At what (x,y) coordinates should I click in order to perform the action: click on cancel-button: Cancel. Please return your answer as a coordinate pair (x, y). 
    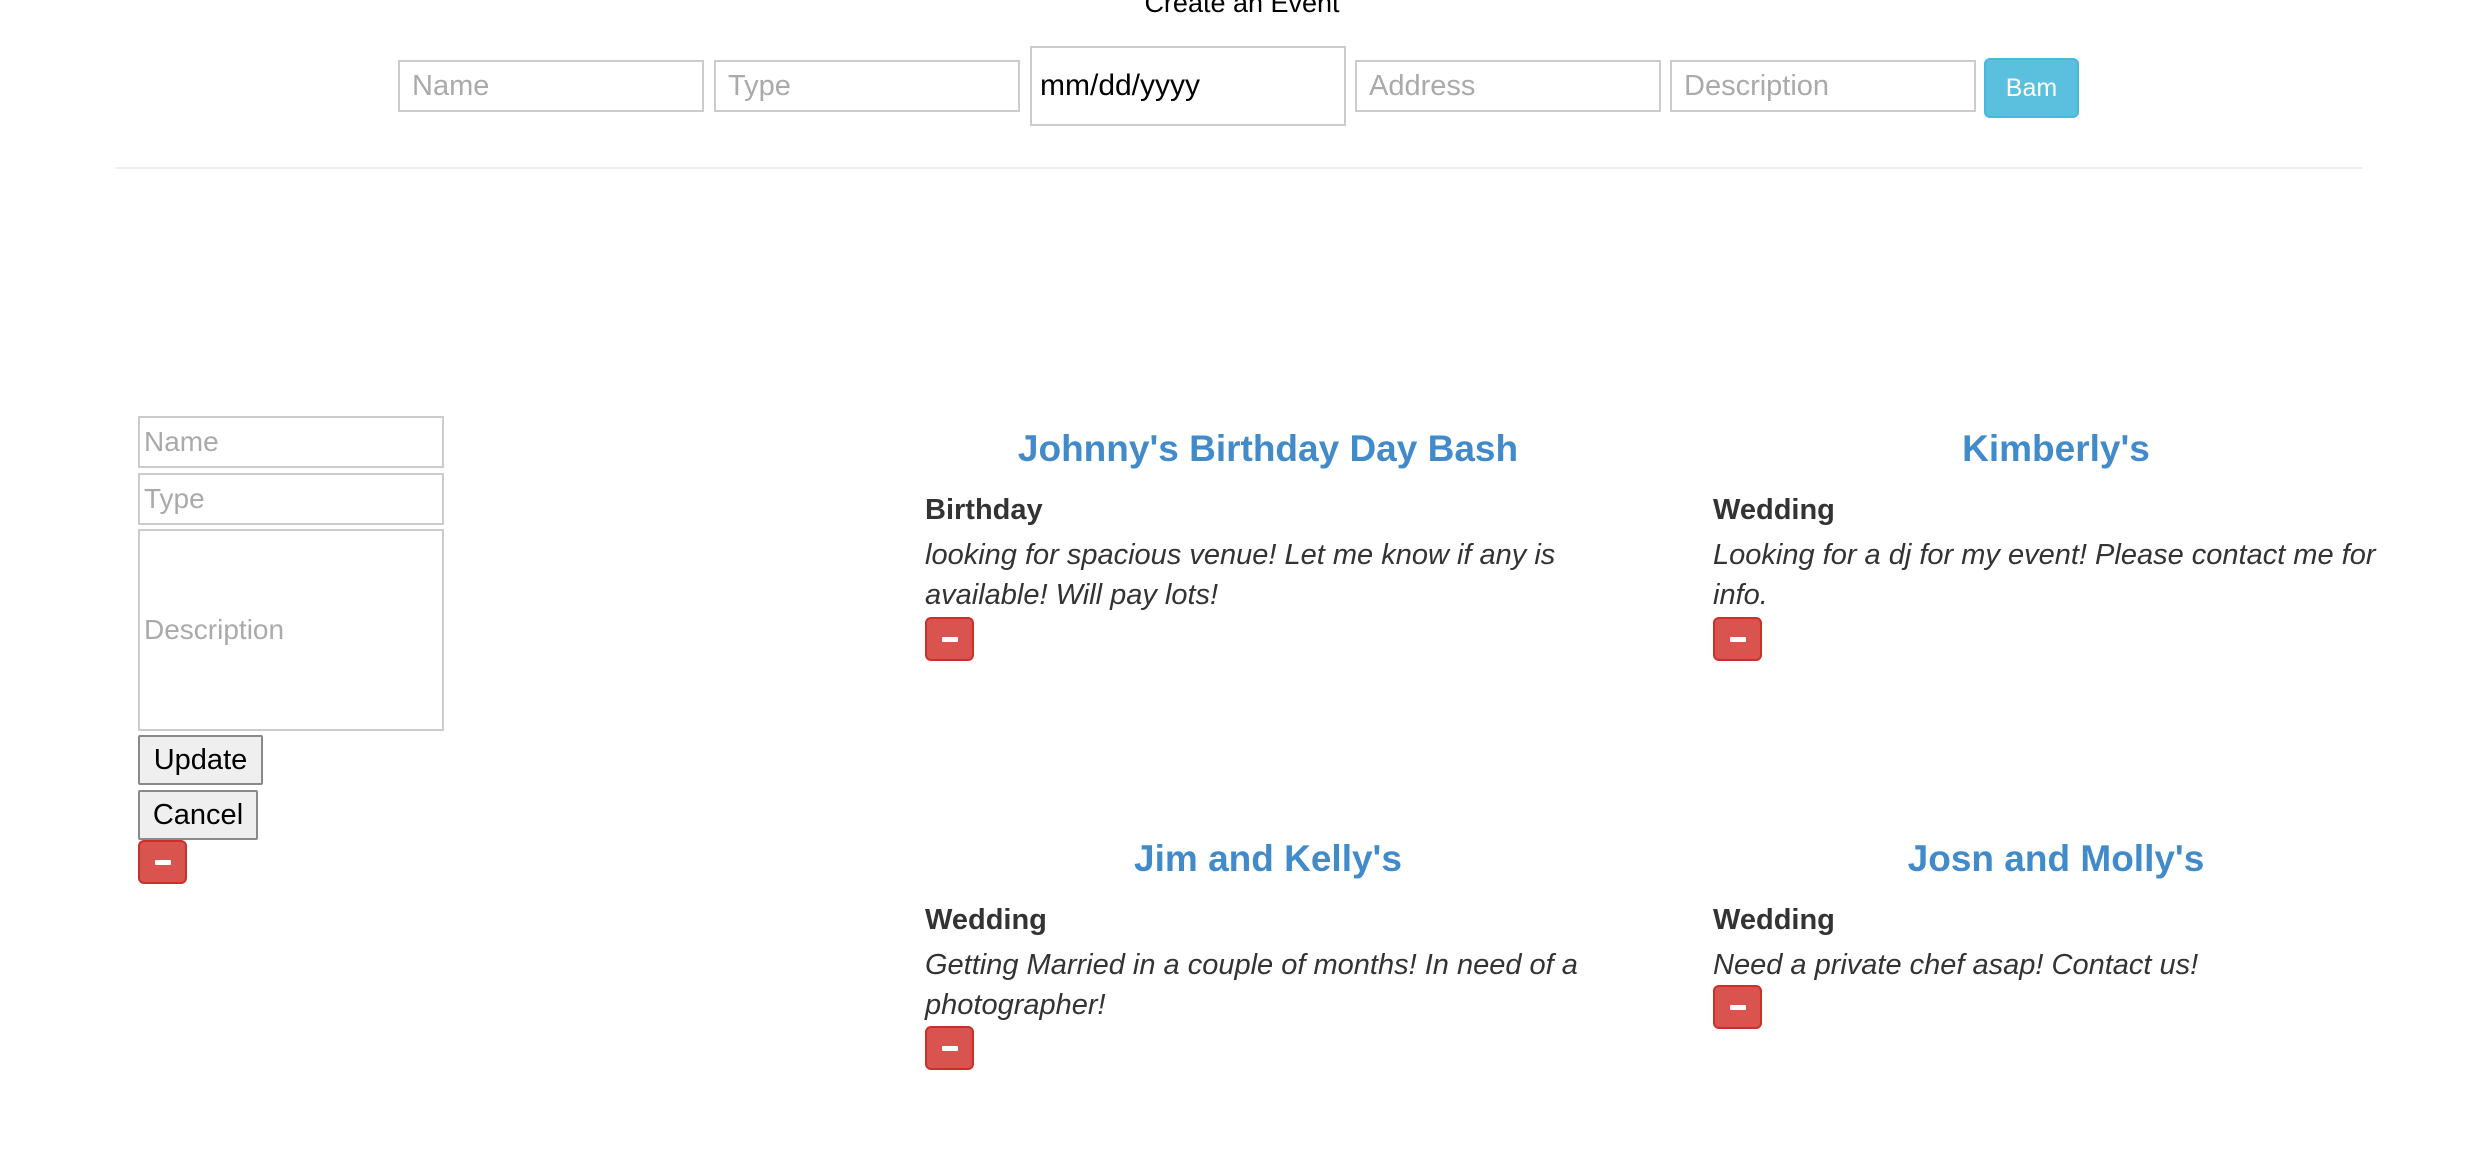
    Looking at the image, I should click on (198, 815).